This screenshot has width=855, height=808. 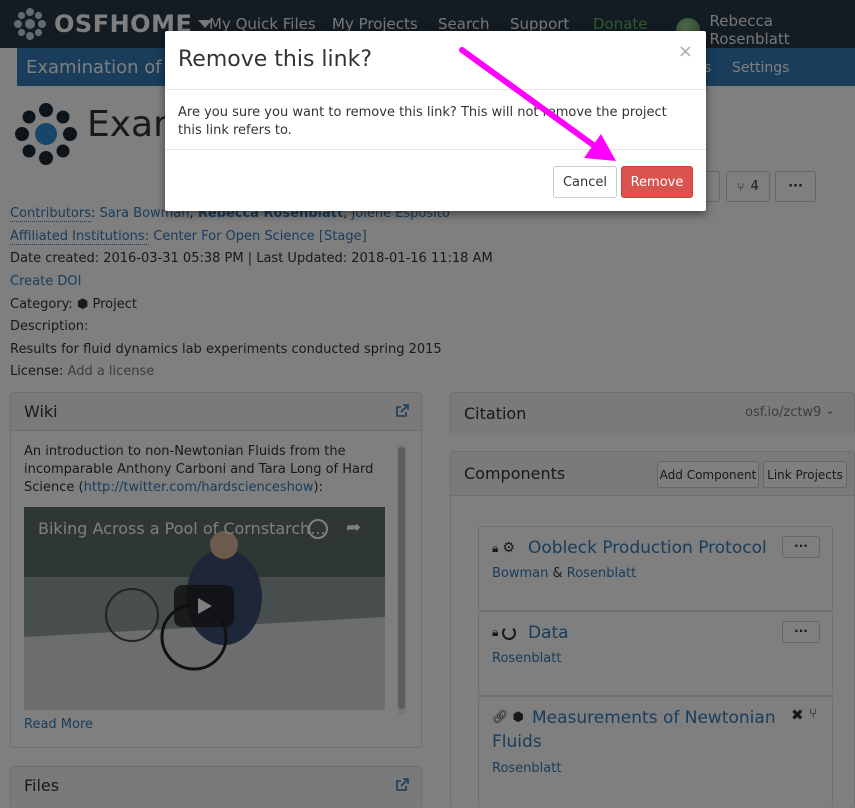 I want to click on close-icon: ×, so click(x=685, y=51).